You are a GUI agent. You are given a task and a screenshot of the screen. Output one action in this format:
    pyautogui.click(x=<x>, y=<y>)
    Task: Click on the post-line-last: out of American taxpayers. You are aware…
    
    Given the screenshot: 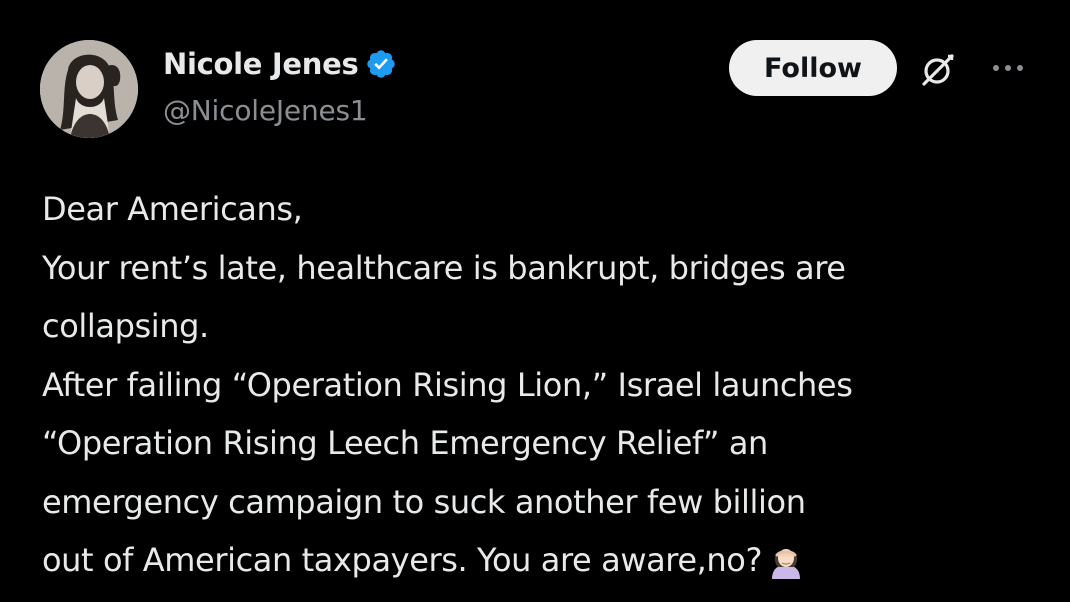 What is the action you would take?
    pyautogui.click(x=547, y=560)
    